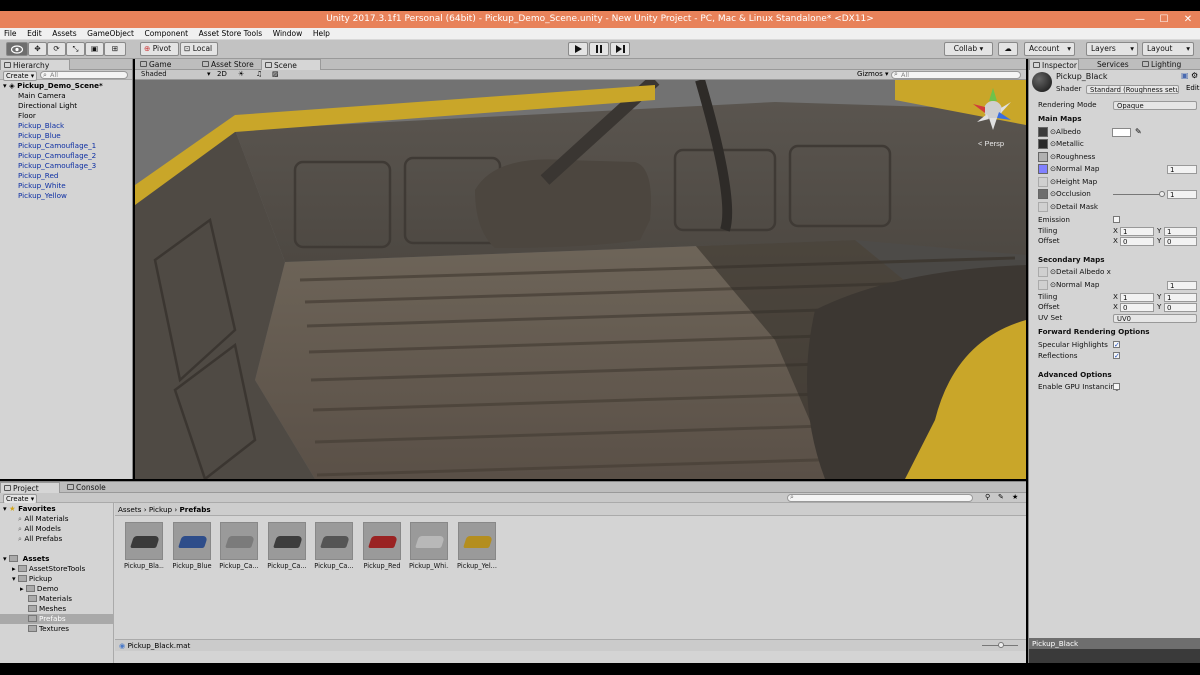 Image resolution: width=1200 pixels, height=675 pixels. Describe the element at coordinates (160, 509) in the screenshot. I see `breadcrumb-item: Pickup` at that location.